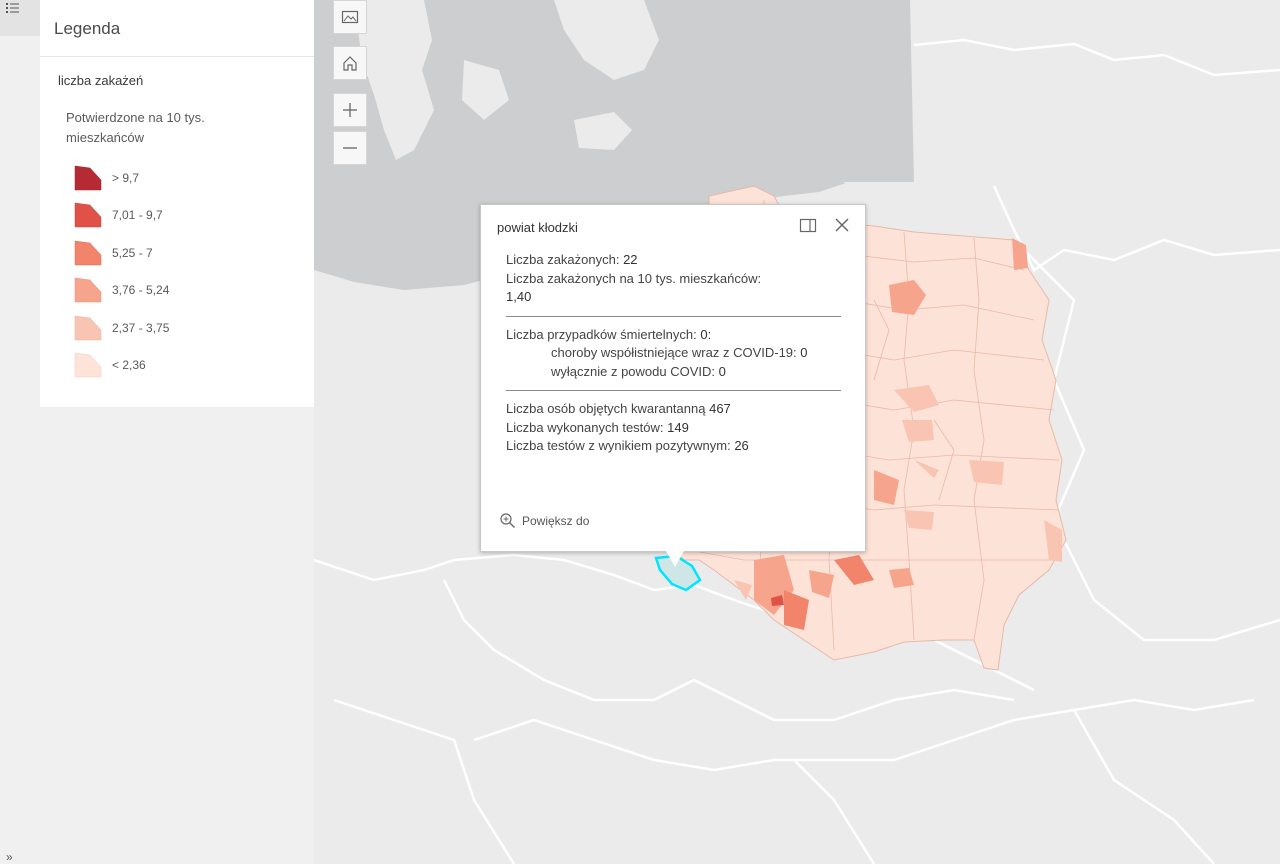 The width and height of the screenshot is (1280, 864). Describe the element at coordinates (9, 857) in the screenshot. I see `double-chevron-right-icon: »` at that location.